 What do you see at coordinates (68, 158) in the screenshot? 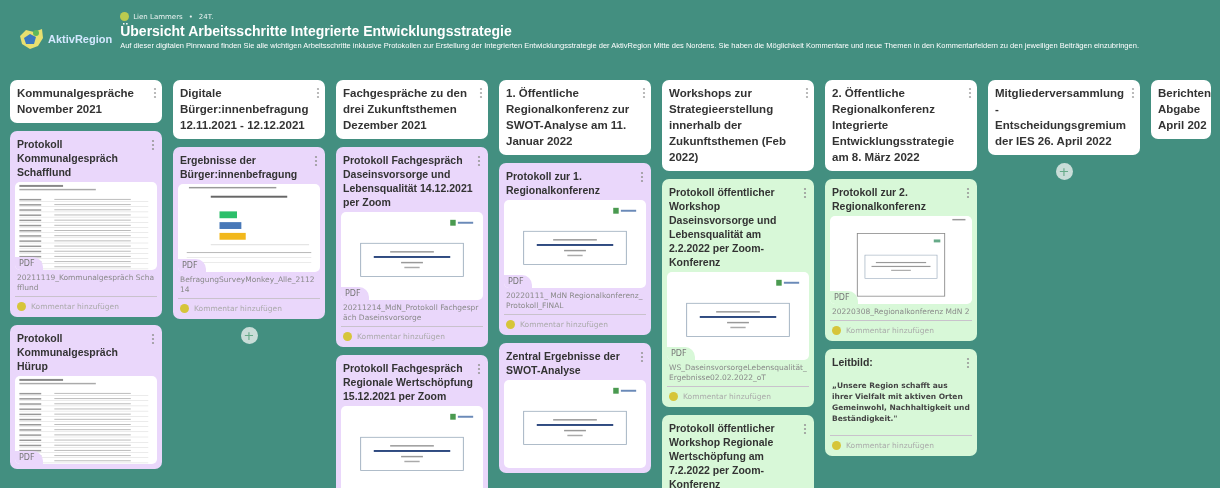
I see `post-title: Protokoll Kommunalgespräch Schafflund` at bounding box center [68, 158].